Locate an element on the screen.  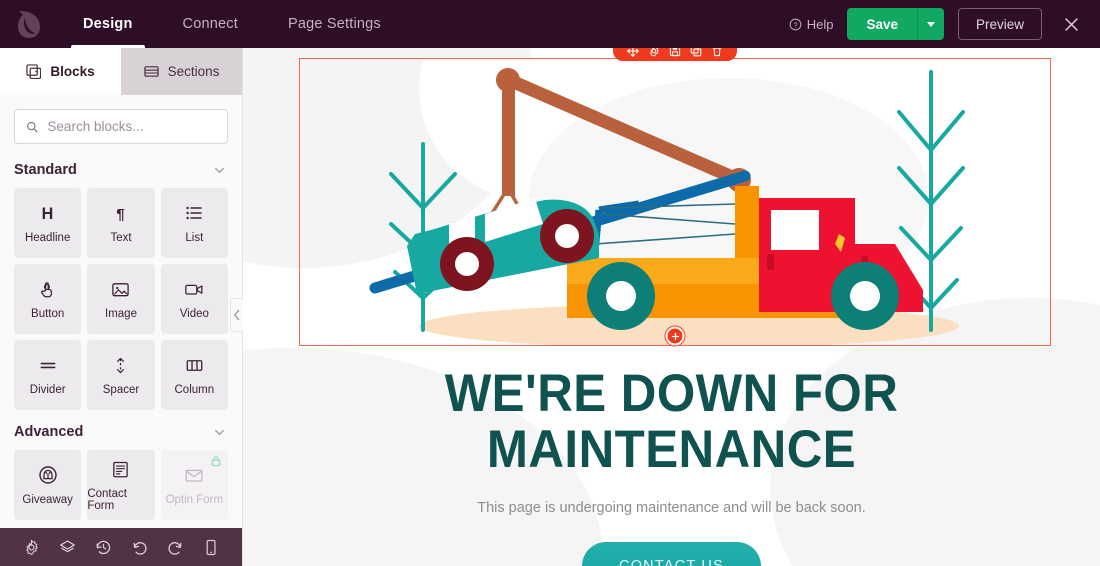
block-contact-form: Contact Form is located at coordinates (121, 485).